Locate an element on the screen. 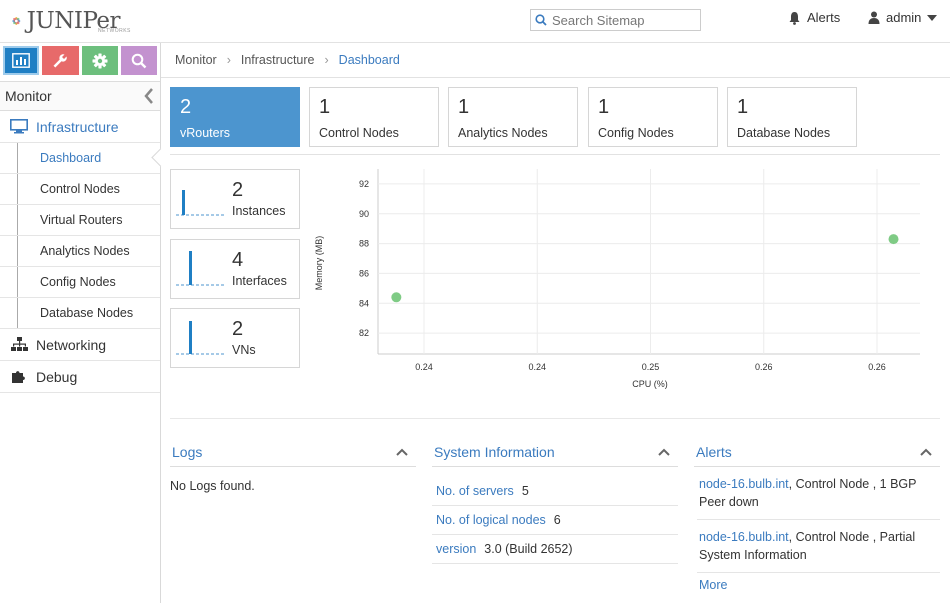 The height and width of the screenshot is (603, 950). system-info-key: No. of servers is located at coordinates (475, 491).